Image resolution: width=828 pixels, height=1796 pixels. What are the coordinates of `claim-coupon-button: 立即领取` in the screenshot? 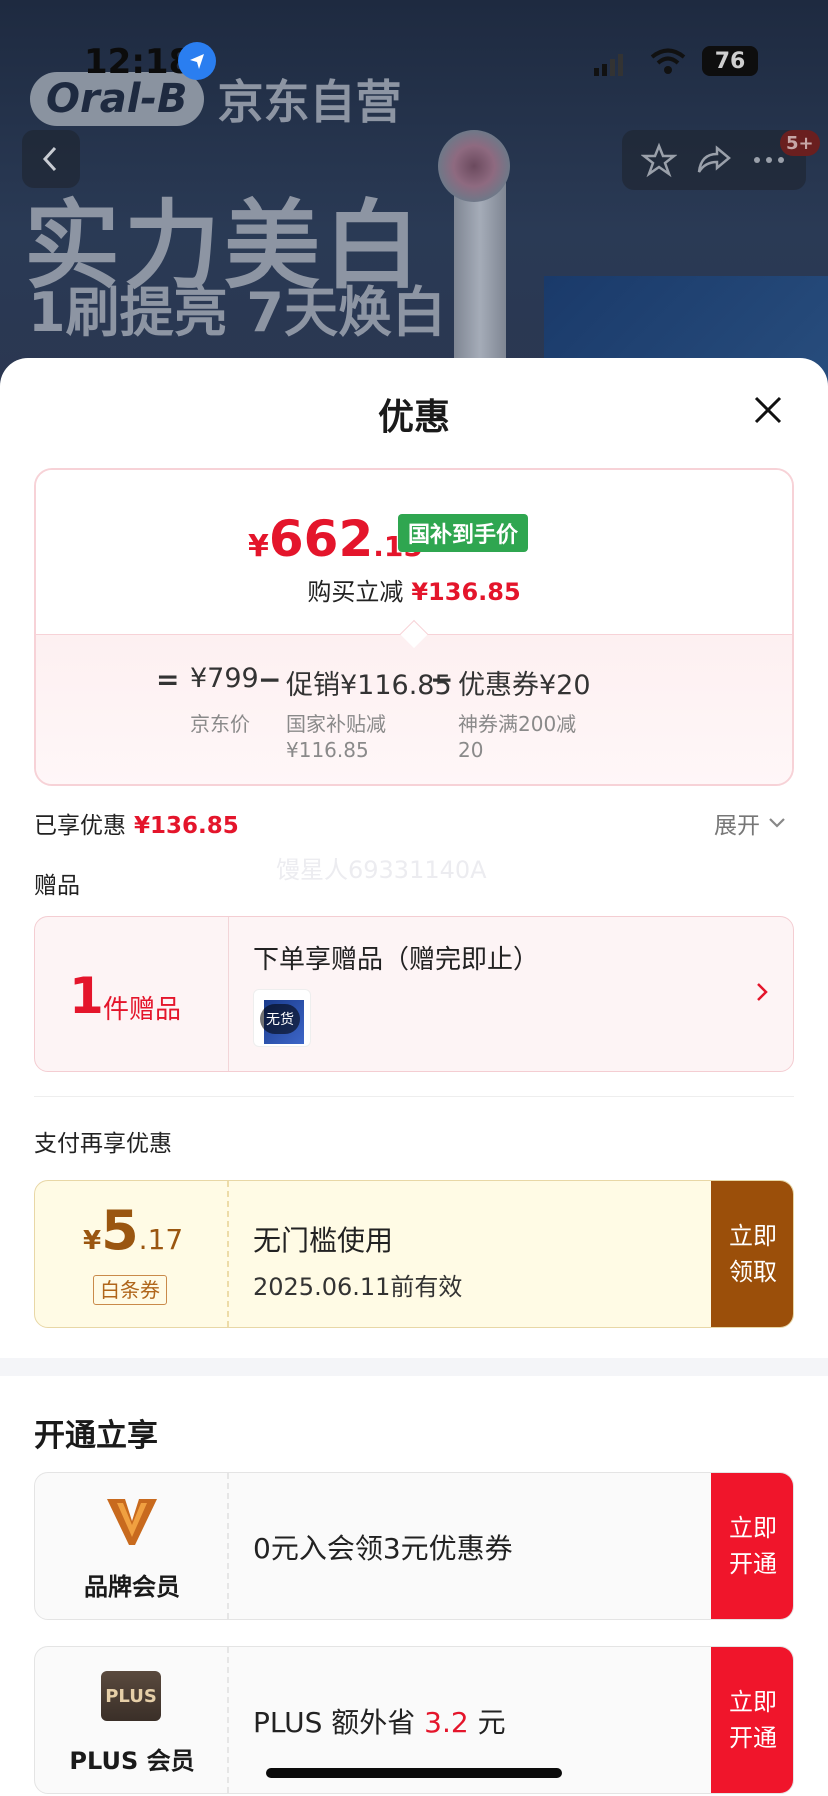 It's located at (752, 1254).